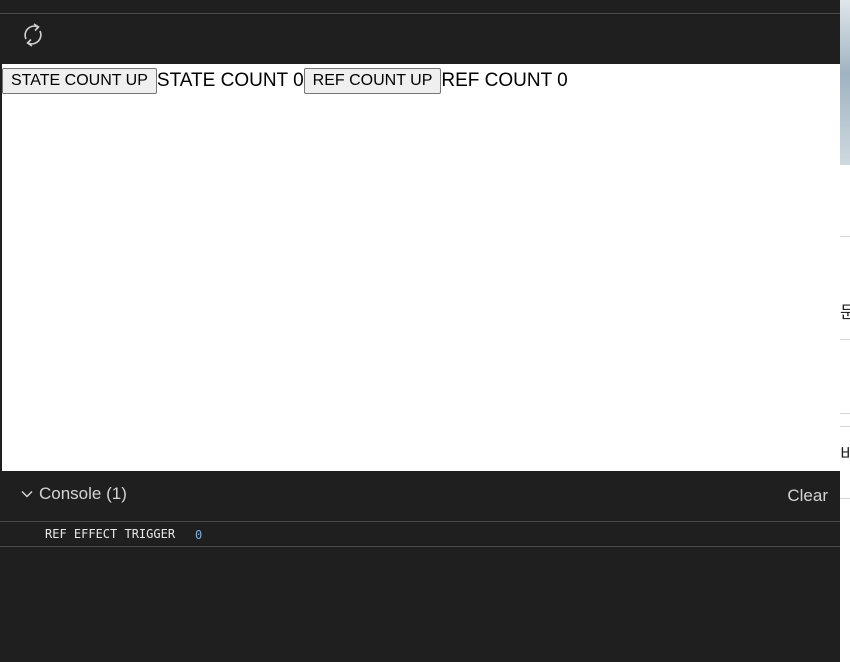  What do you see at coordinates (845, 82) in the screenshot?
I see `background-image` at bounding box center [845, 82].